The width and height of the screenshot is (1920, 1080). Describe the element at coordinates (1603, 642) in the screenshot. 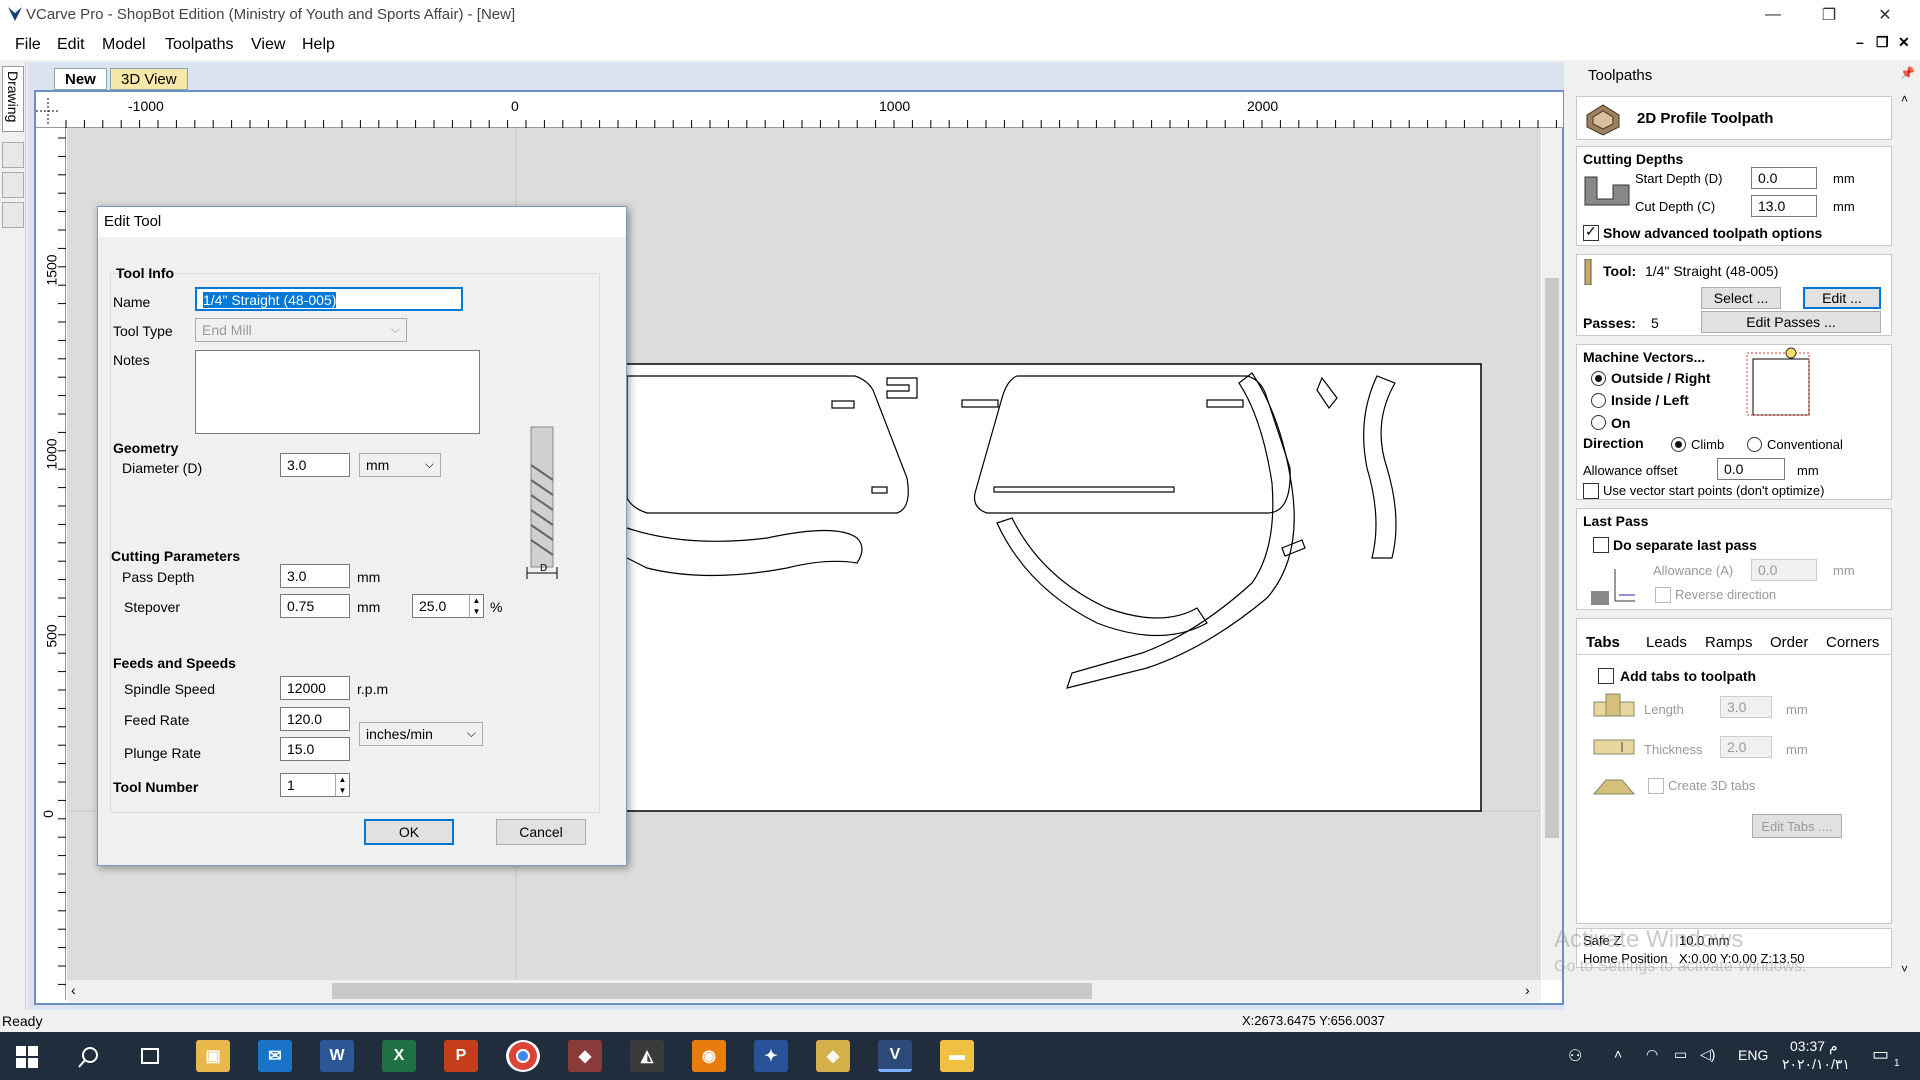

I see `tab-tabs: Tabs` at that location.